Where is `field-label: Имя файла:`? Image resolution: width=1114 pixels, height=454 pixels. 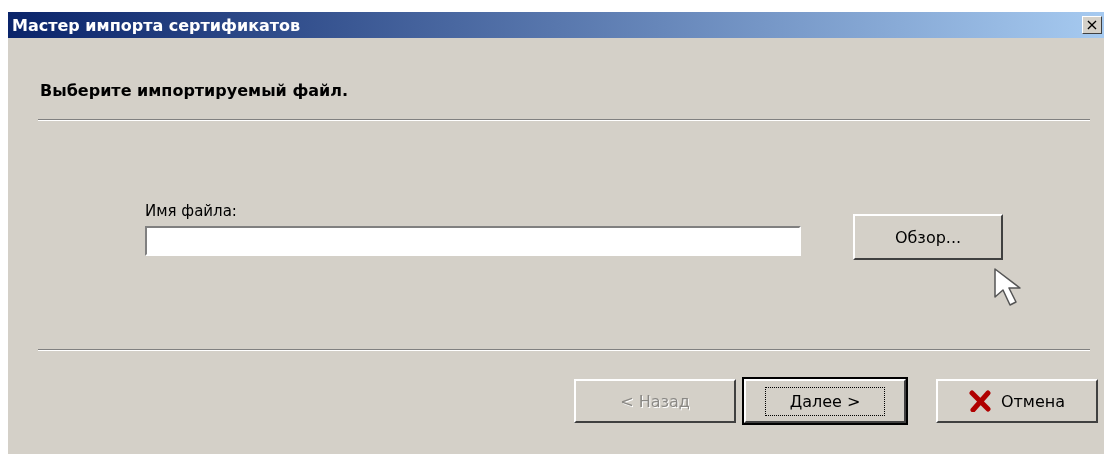
field-label: Имя файла: is located at coordinates (191, 211).